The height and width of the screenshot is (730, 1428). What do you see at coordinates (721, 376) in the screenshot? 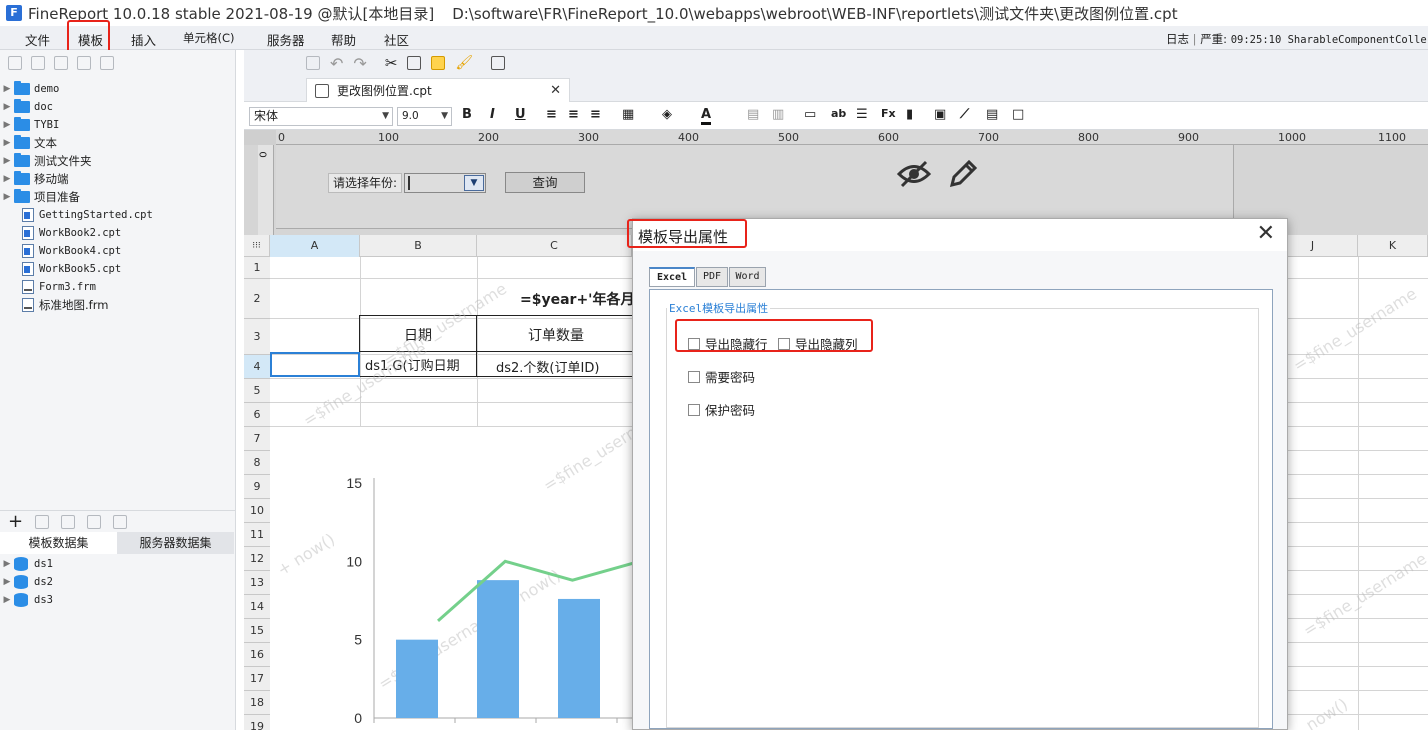
I see `require-password-checkbox: 需要密码` at bounding box center [721, 376].